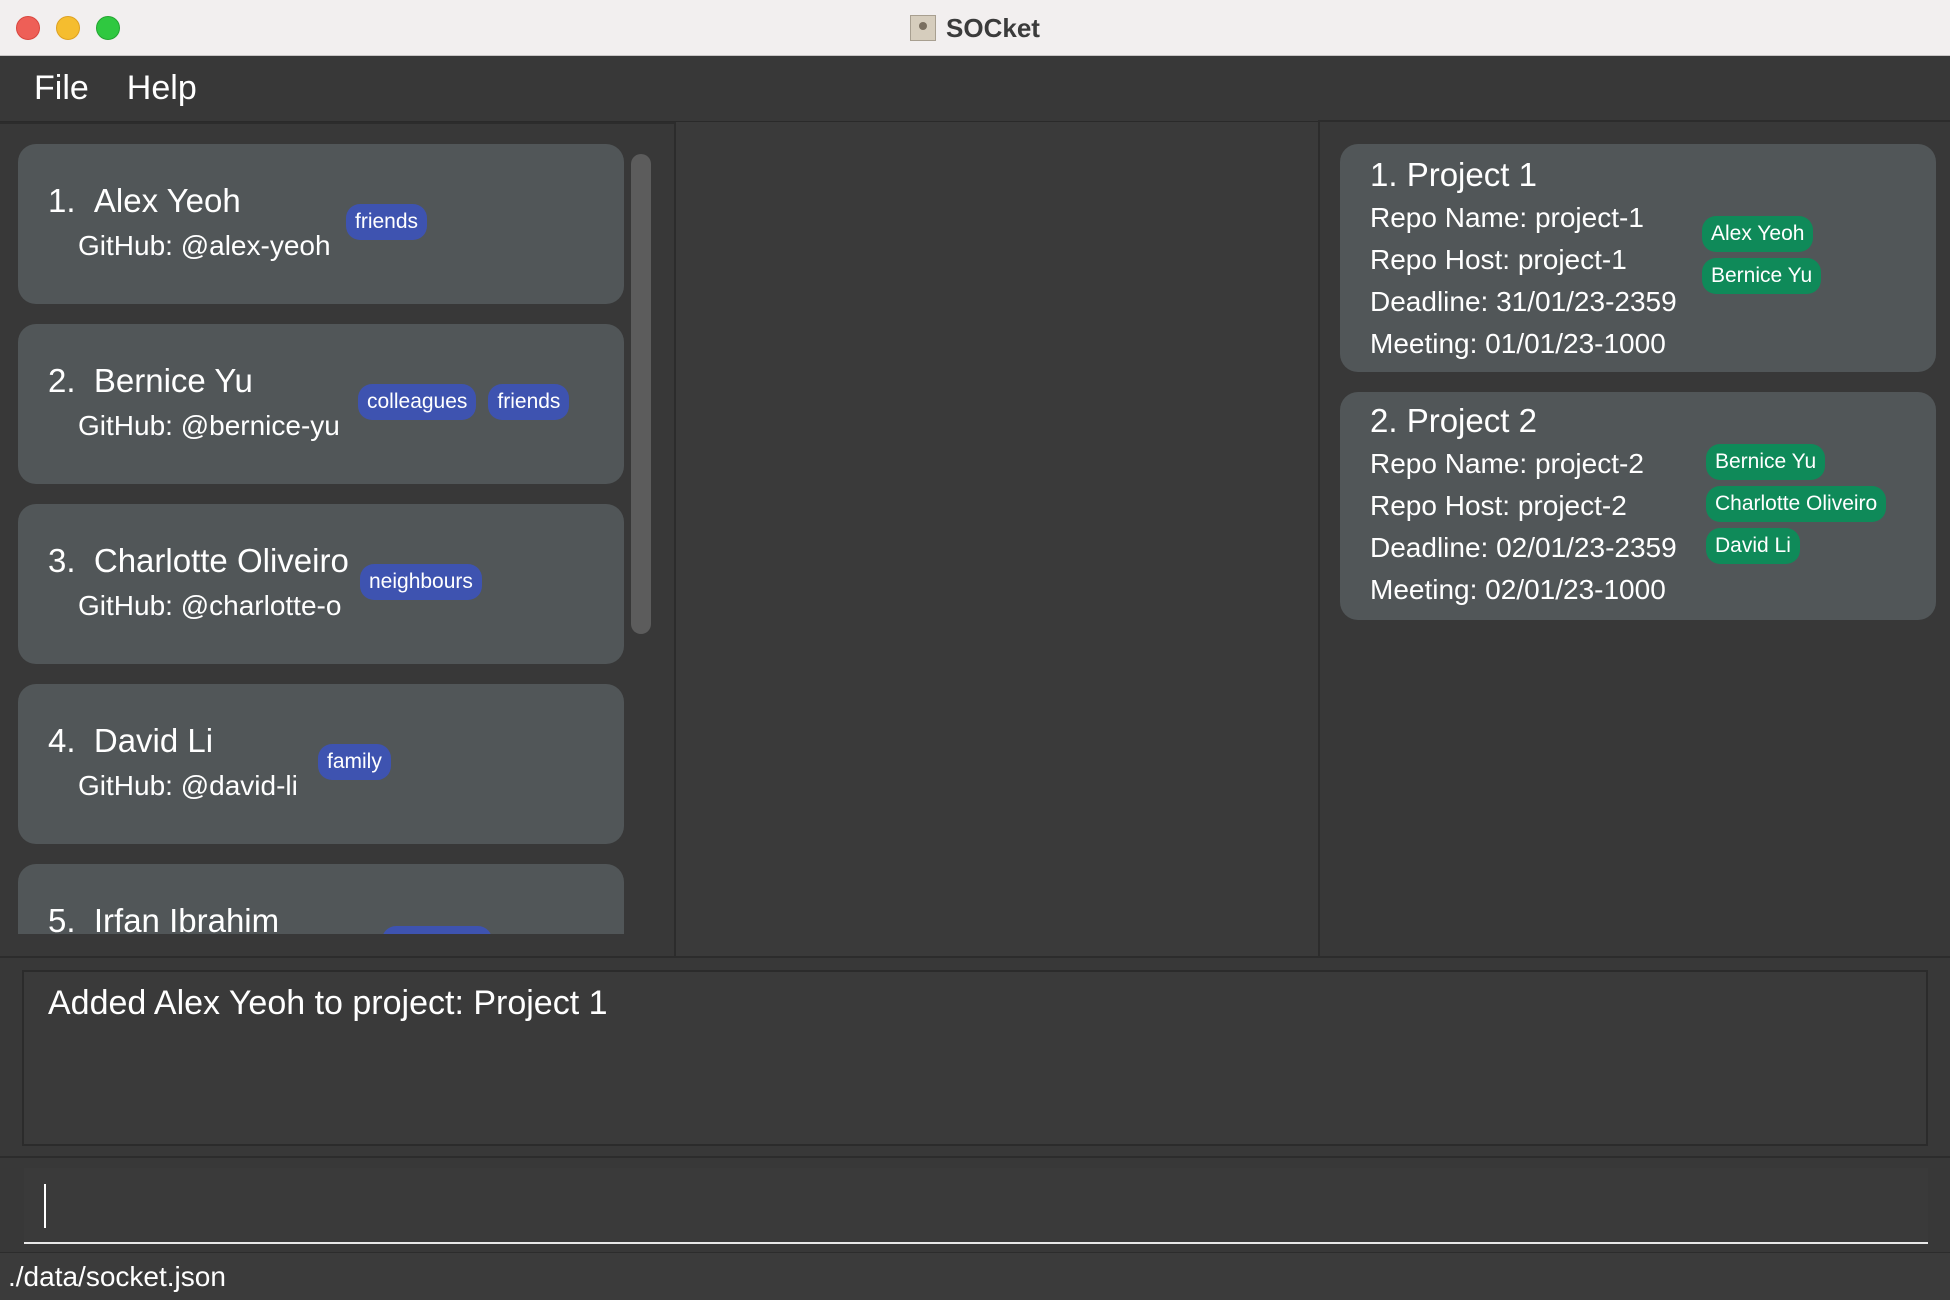 The image size is (1950, 1300). I want to click on person-tags: family, so click(354, 762).